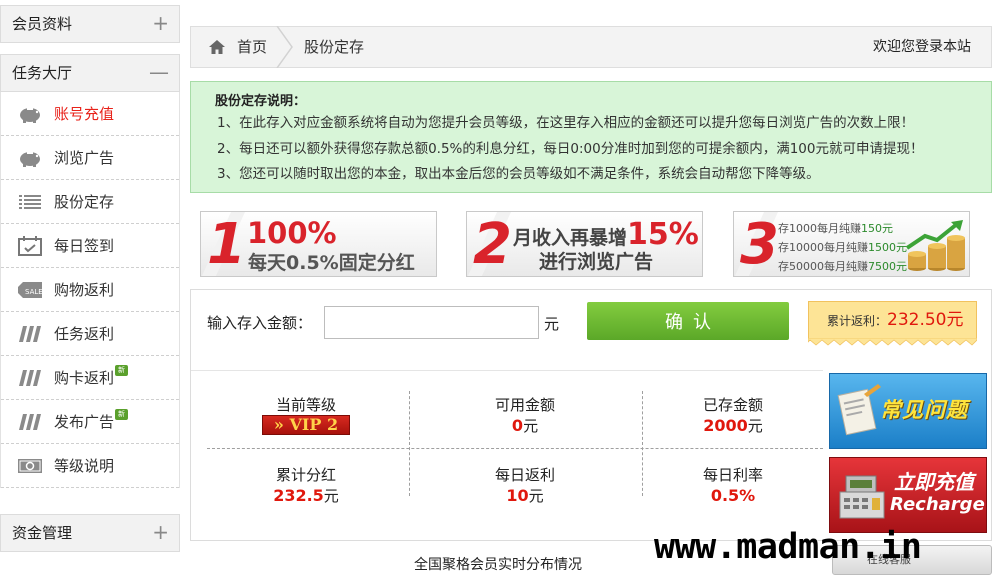  I want to click on recharge-button: 立即充值 Recharge, so click(908, 495).